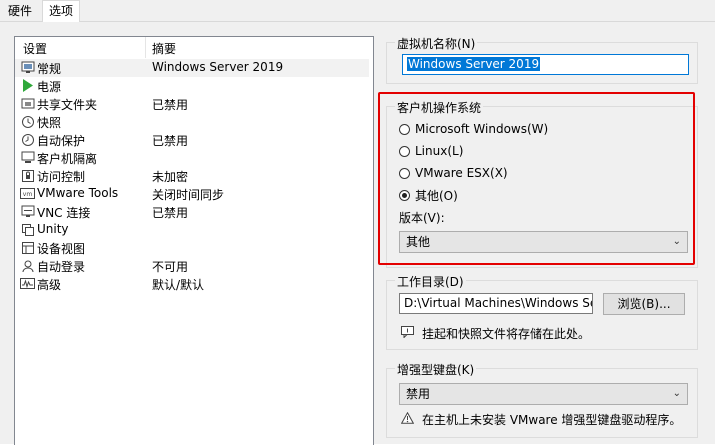  I want to click on list-item-label: Unity, so click(53, 229).